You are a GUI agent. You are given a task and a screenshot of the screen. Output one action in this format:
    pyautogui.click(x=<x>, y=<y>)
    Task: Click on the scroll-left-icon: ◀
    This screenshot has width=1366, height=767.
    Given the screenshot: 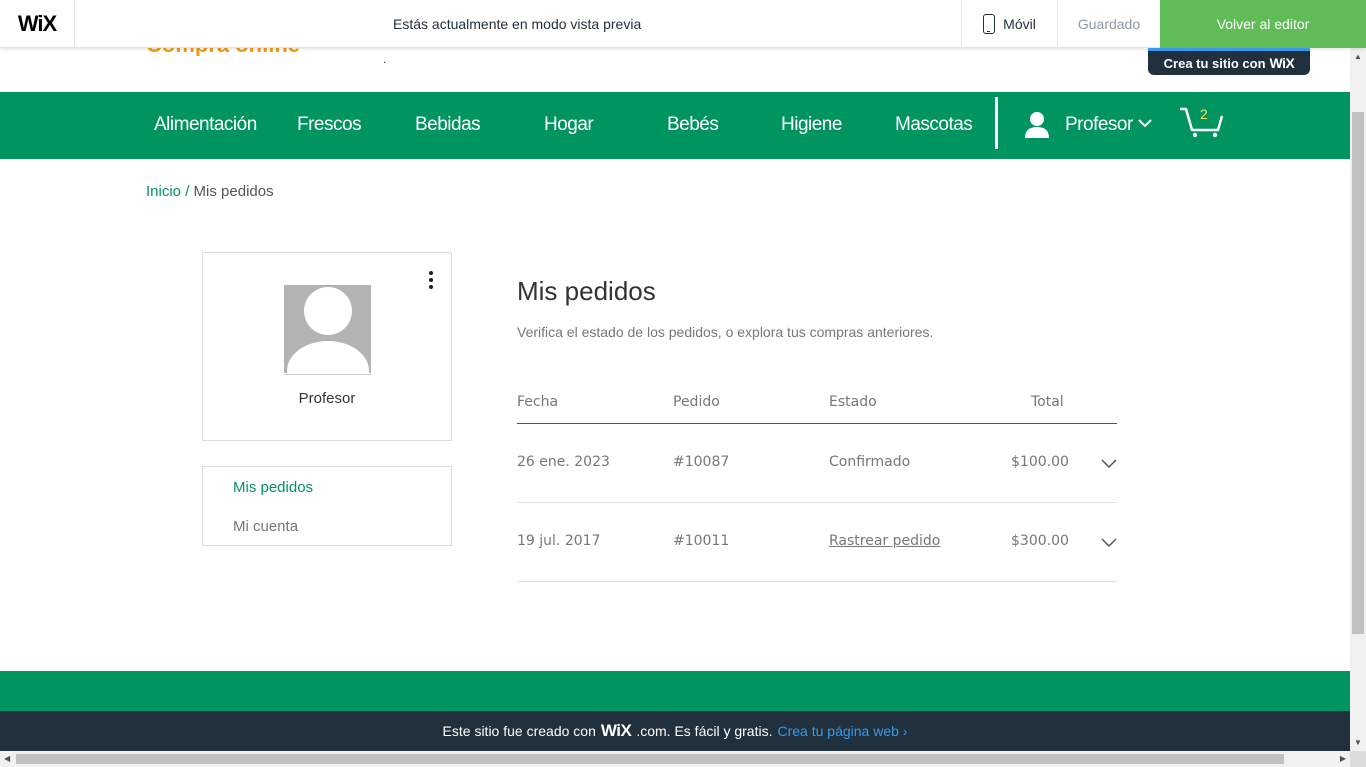 What is the action you would take?
    pyautogui.click(x=7, y=758)
    